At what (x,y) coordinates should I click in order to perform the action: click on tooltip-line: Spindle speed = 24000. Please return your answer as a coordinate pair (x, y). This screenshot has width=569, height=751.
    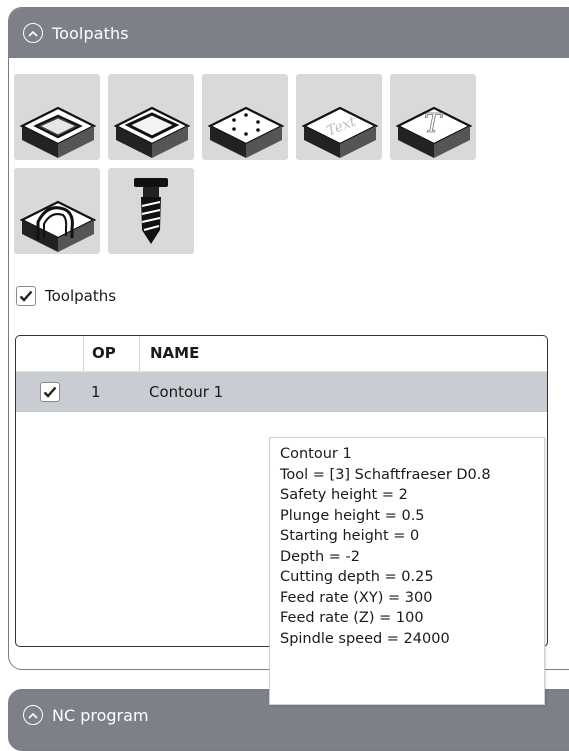
    Looking at the image, I should click on (365, 638).